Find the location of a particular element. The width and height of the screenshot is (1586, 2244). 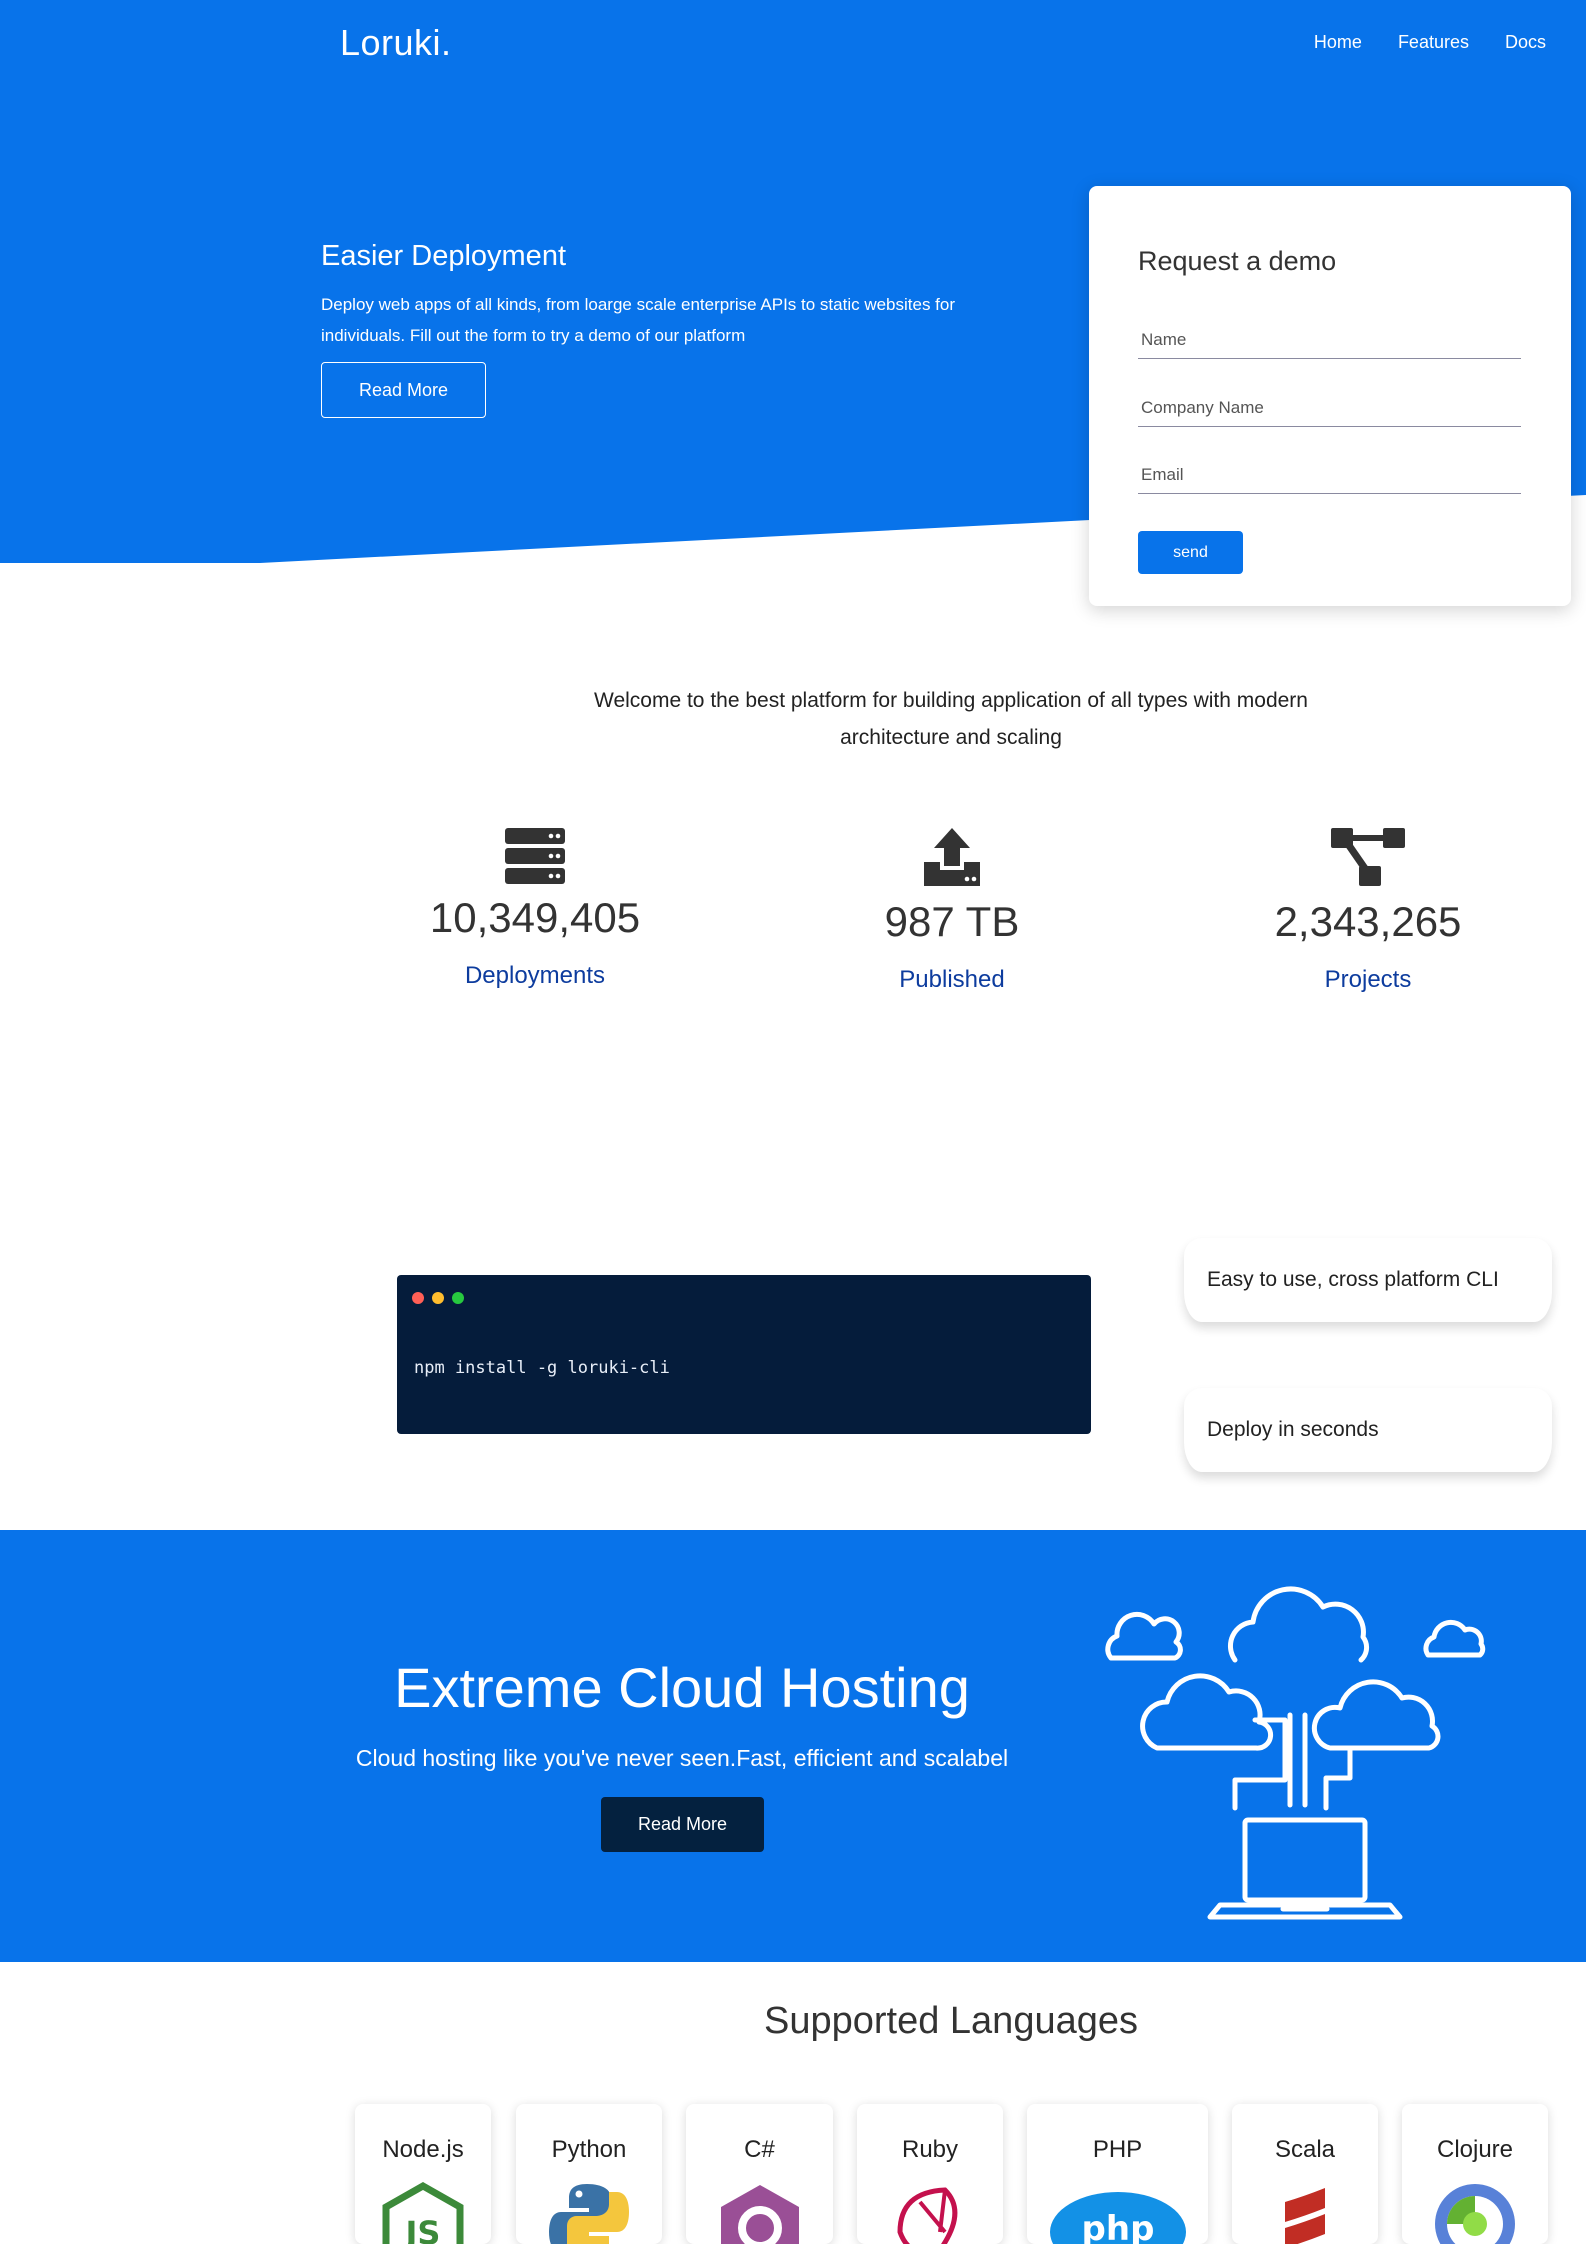

language-card-scala: Scala is located at coordinates (1305, 2174).